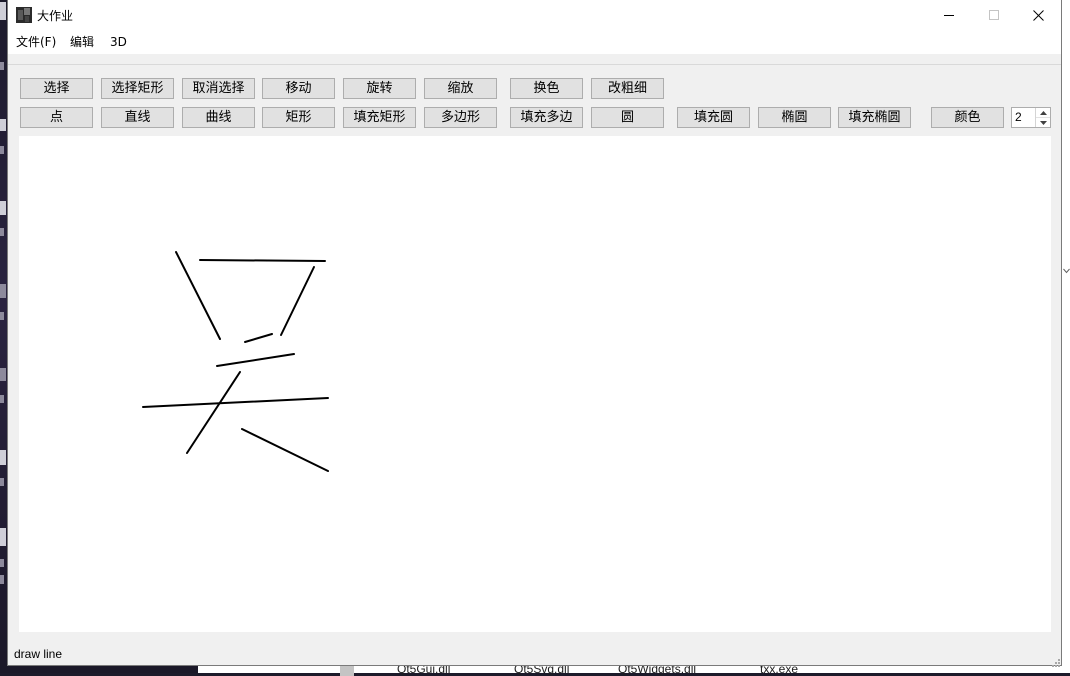 The height and width of the screenshot is (676, 1070). What do you see at coordinates (546, 117) in the screenshot?
I see `filled-polygon-tool-button: 填充多边` at bounding box center [546, 117].